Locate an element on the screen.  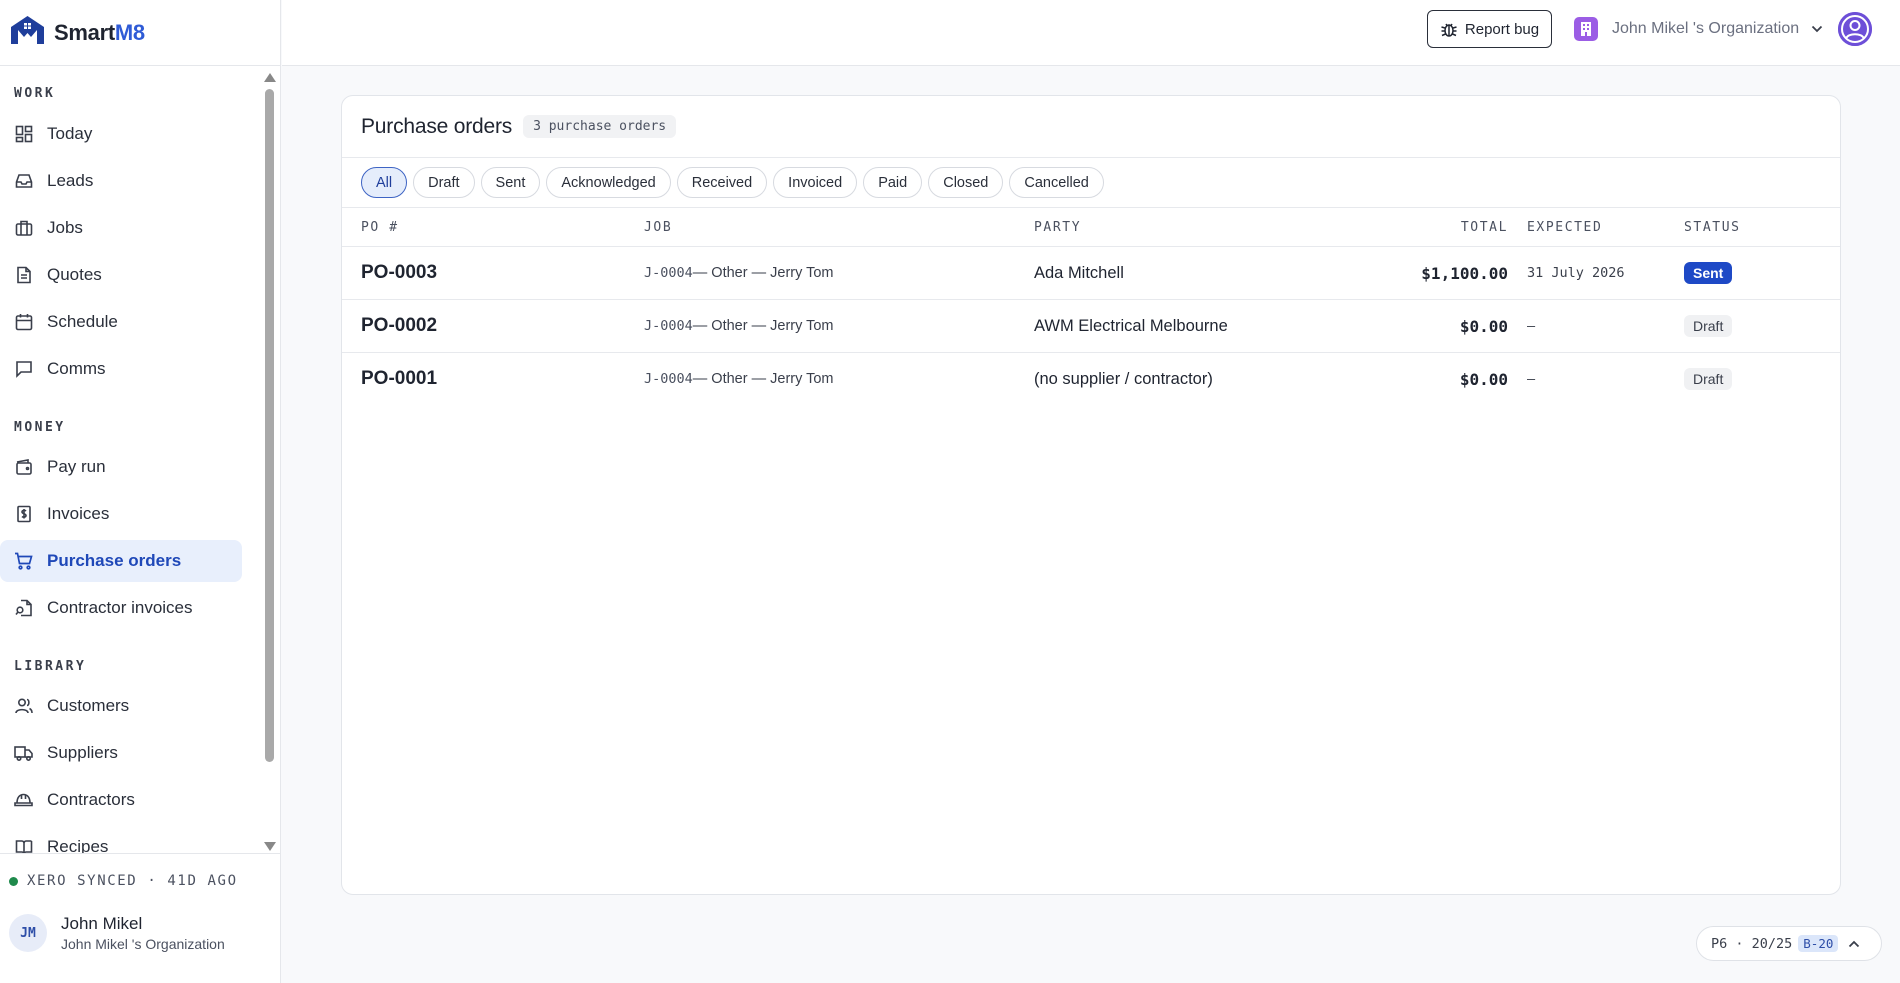
page-title: Purchase orders is located at coordinates (437, 126).